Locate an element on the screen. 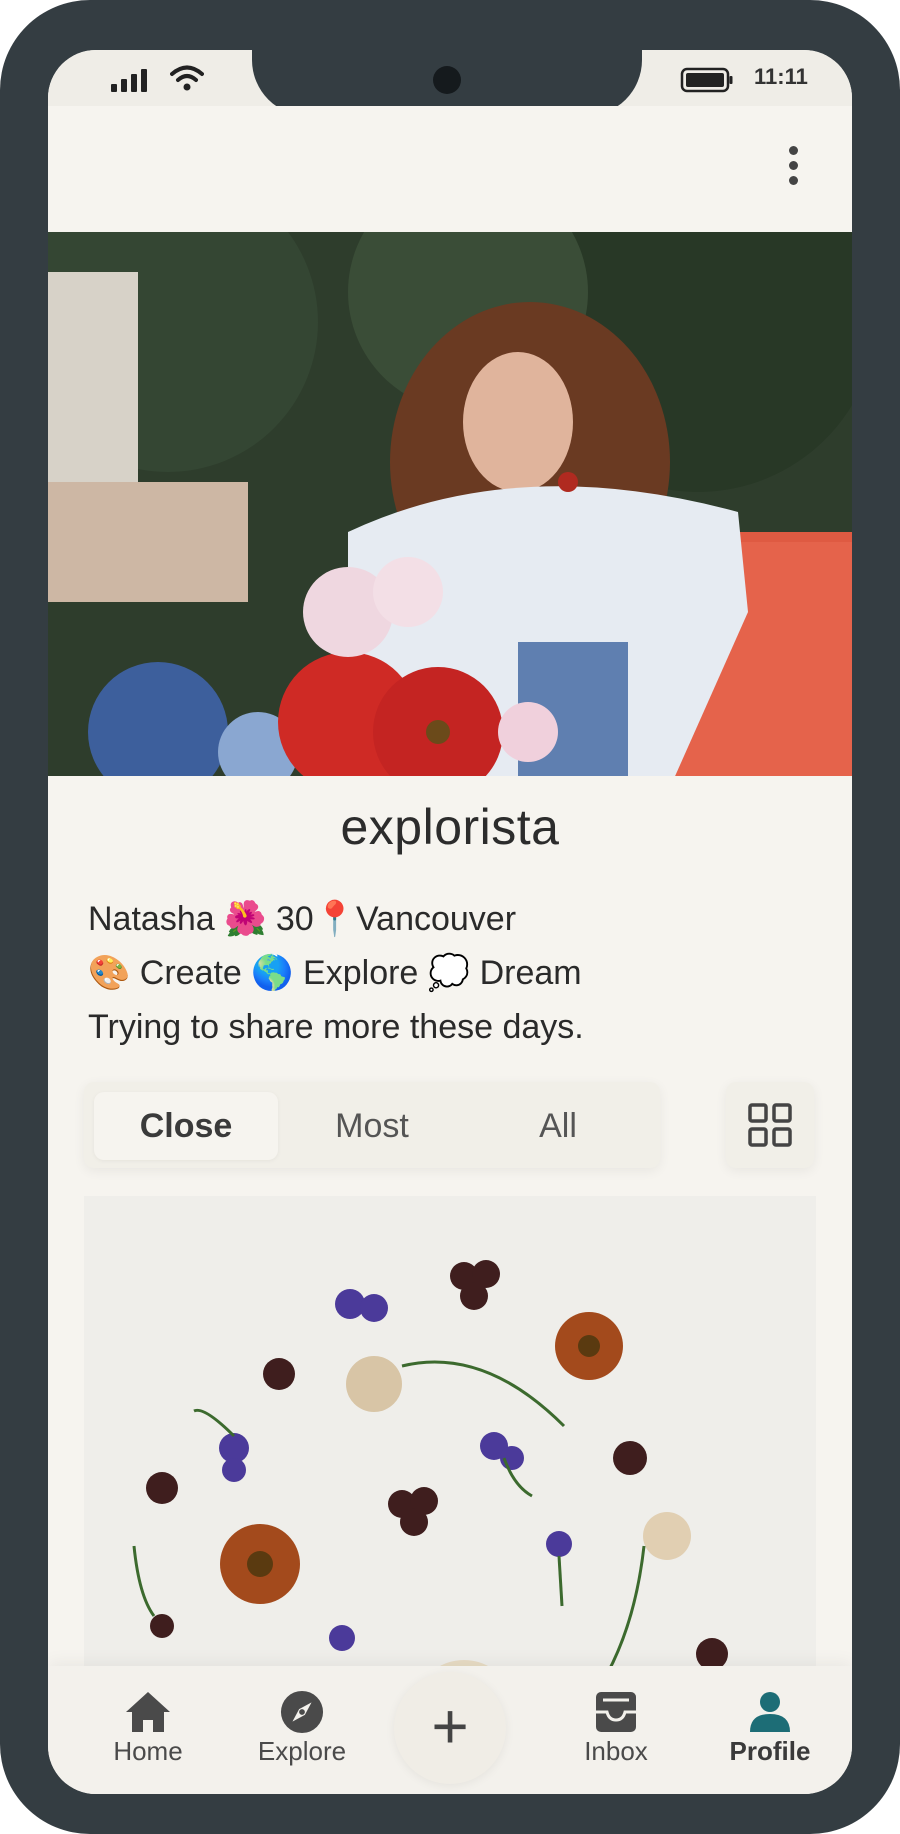  grid-icon is located at coordinates (770, 1125).